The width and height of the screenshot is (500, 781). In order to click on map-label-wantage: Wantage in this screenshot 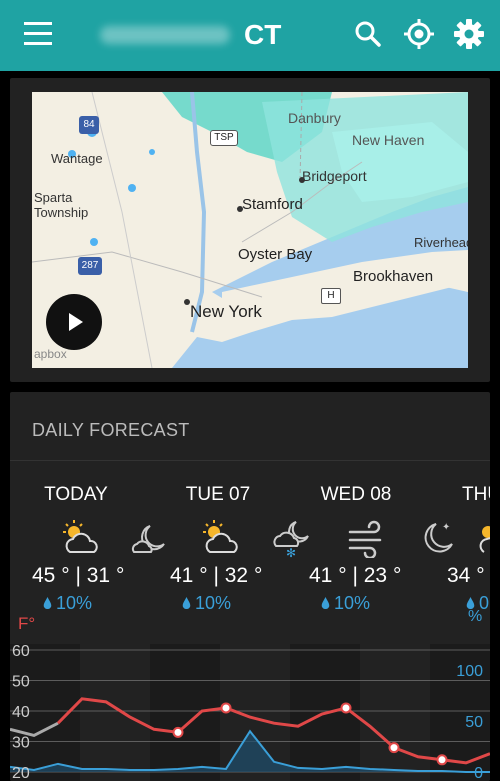, I will do `click(77, 158)`.